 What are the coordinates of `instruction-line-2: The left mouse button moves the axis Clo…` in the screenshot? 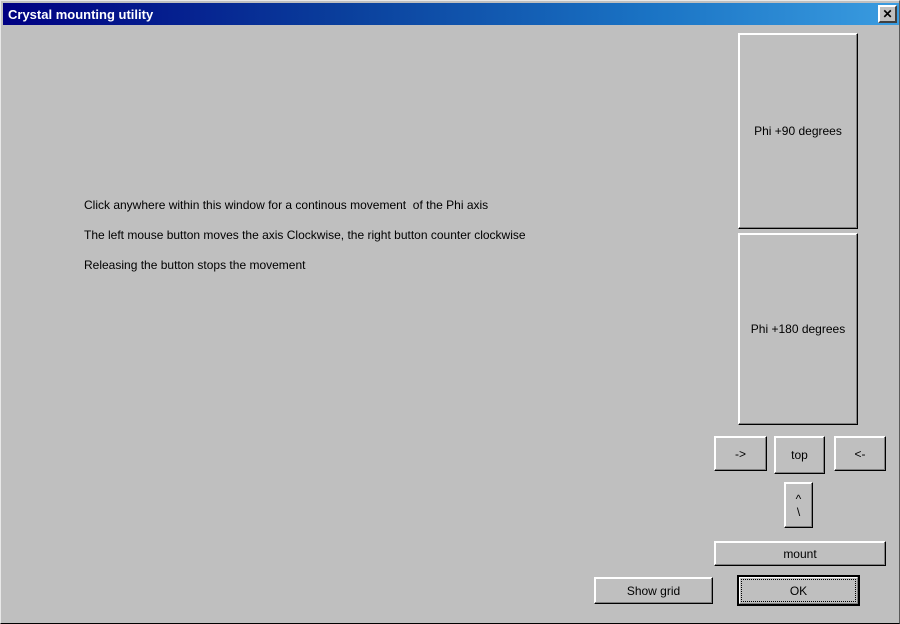 It's located at (305, 235).